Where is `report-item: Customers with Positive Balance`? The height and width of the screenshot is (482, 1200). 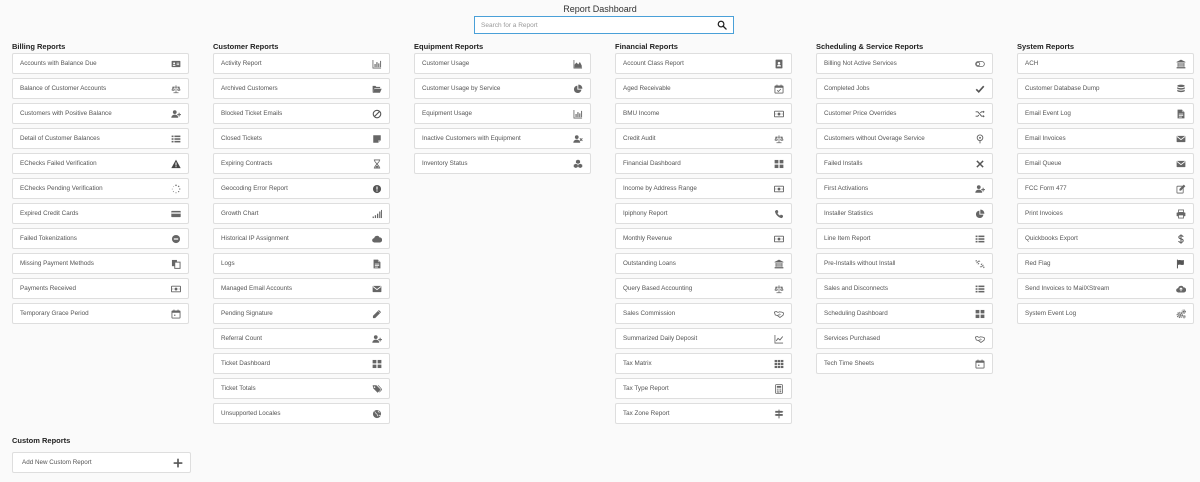
report-item: Customers with Positive Balance is located at coordinates (100, 113).